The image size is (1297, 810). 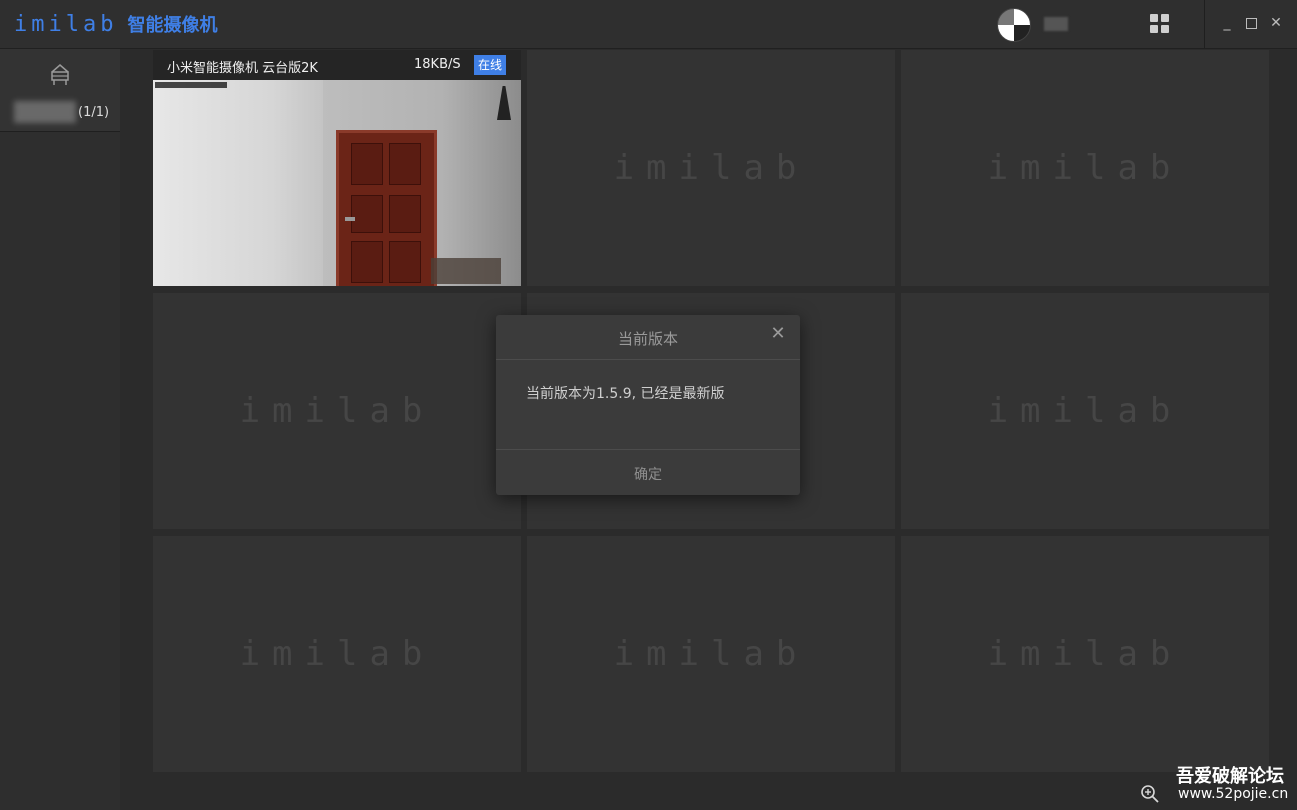 I want to click on status-badge: 在线, so click(x=490, y=65).